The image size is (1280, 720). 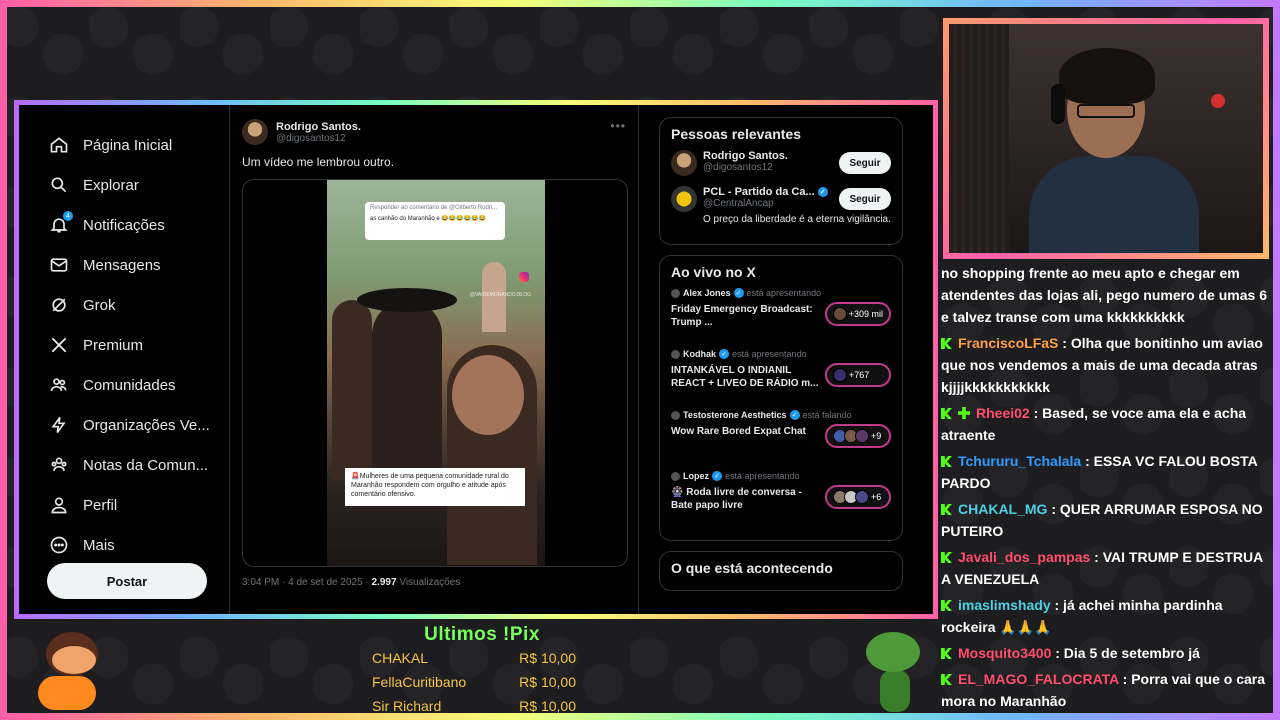 I want to click on headphone-icon, so click(x=1058, y=104).